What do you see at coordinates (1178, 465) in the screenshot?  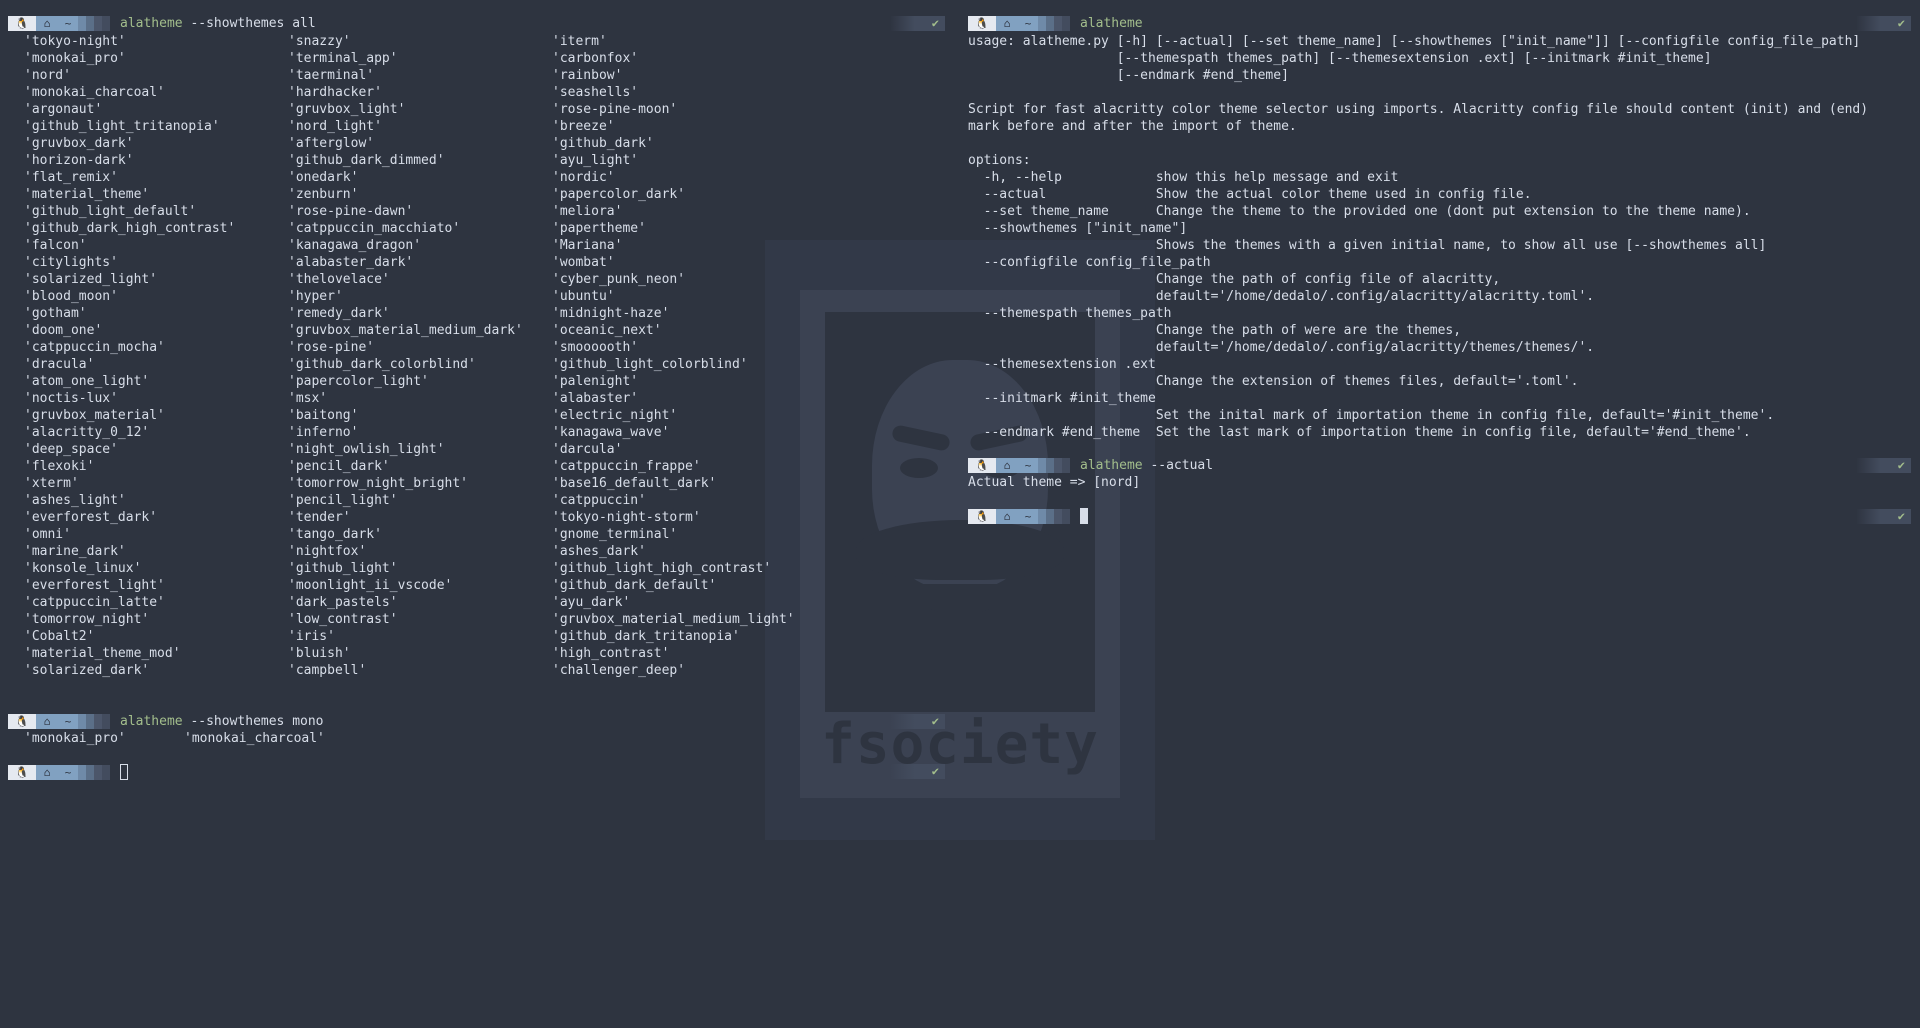 I see `command-args: --actual` at bounding box center [1178, 465].